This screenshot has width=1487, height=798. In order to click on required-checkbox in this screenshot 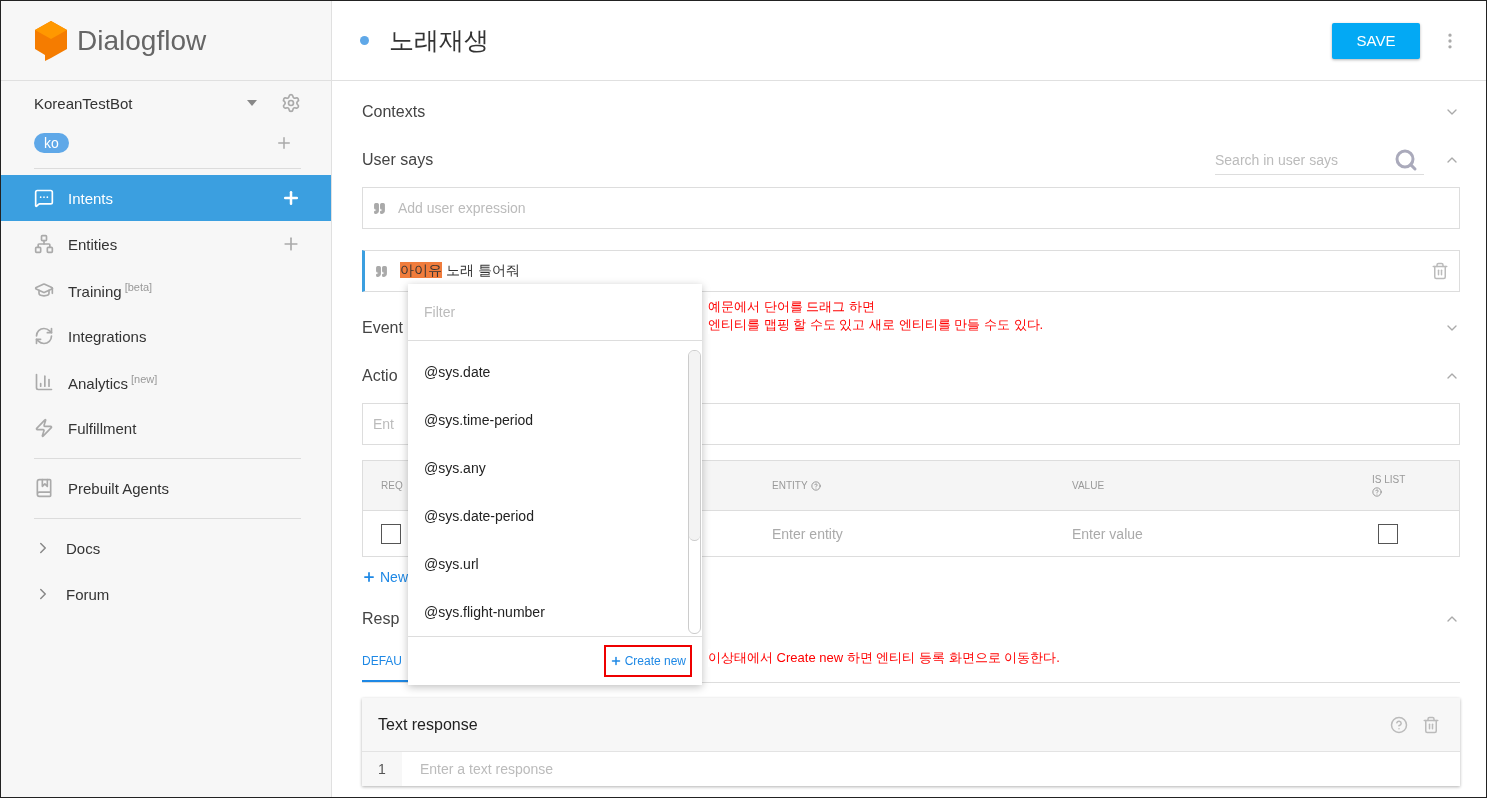, I will do `click(391, 533)`.